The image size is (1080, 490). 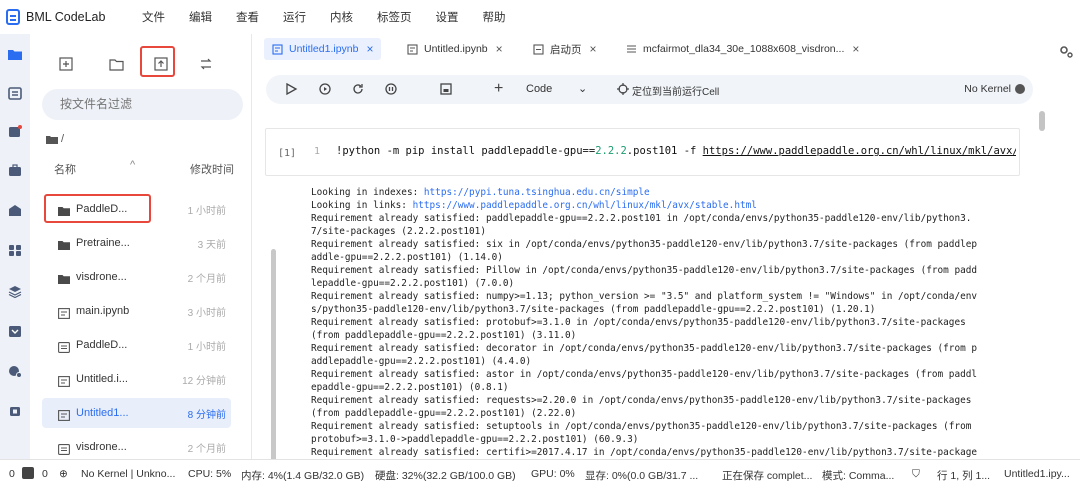 What do you see at coordinates (675, 90) in the screenshot?
I see `locate-running-cell-button: 定位到当前运行Cell` at bounding box center [675, 90].